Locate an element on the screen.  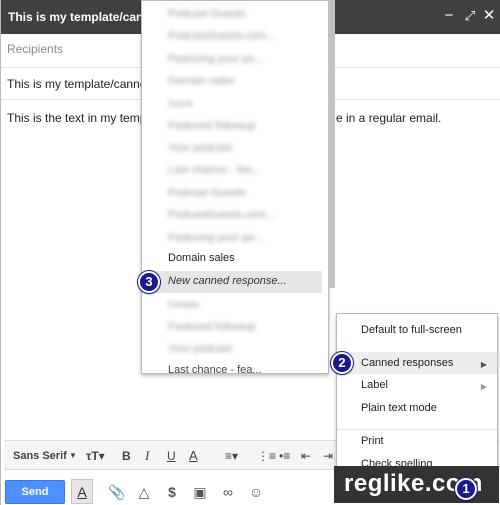
minimize-icon: − is located at coordinates (449, 16).